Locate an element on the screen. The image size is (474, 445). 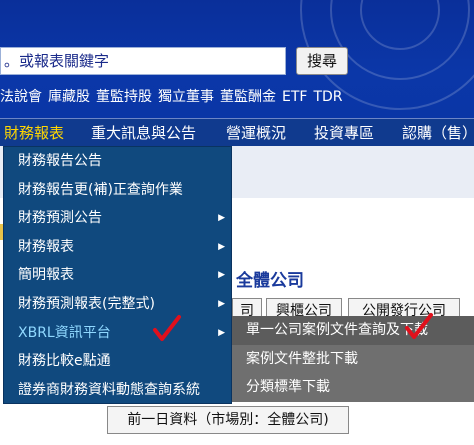
nav-item-operations: 營運概況 is located at coordinates (256, 132).